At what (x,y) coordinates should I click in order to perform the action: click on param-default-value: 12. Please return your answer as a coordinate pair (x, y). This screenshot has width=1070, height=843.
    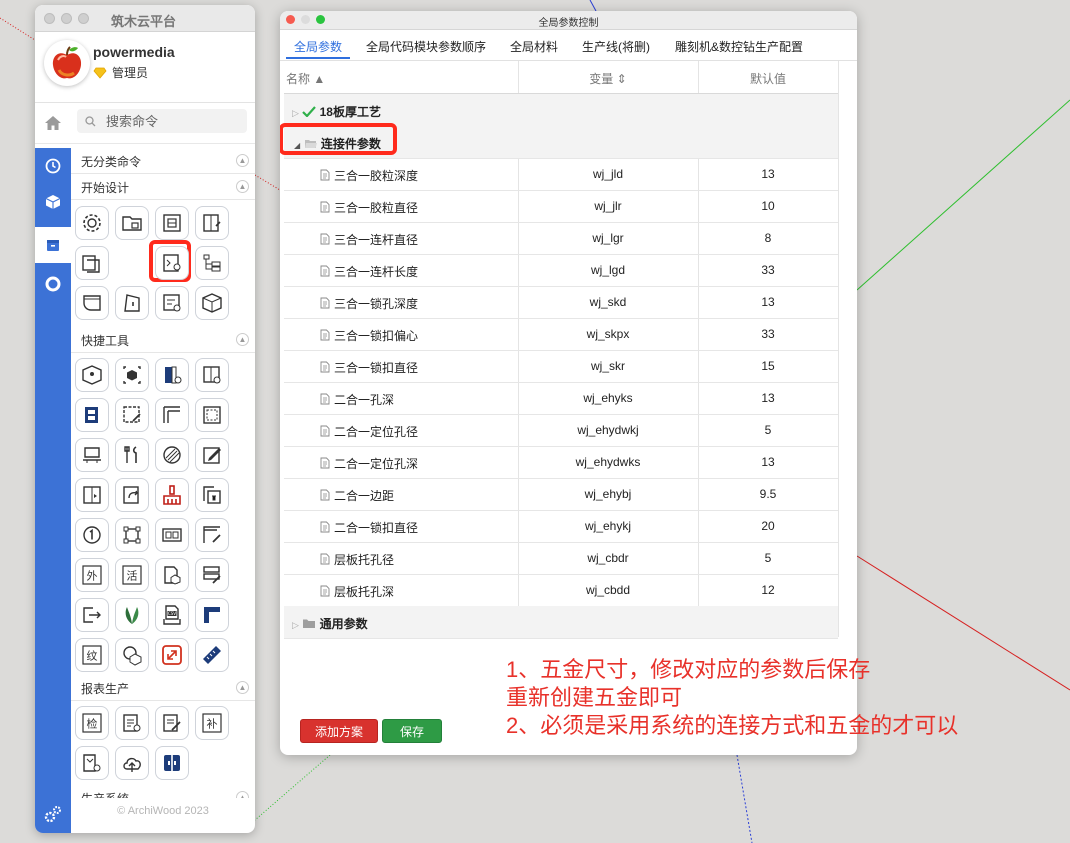
    Looking at the image, I should click on (768, 590).